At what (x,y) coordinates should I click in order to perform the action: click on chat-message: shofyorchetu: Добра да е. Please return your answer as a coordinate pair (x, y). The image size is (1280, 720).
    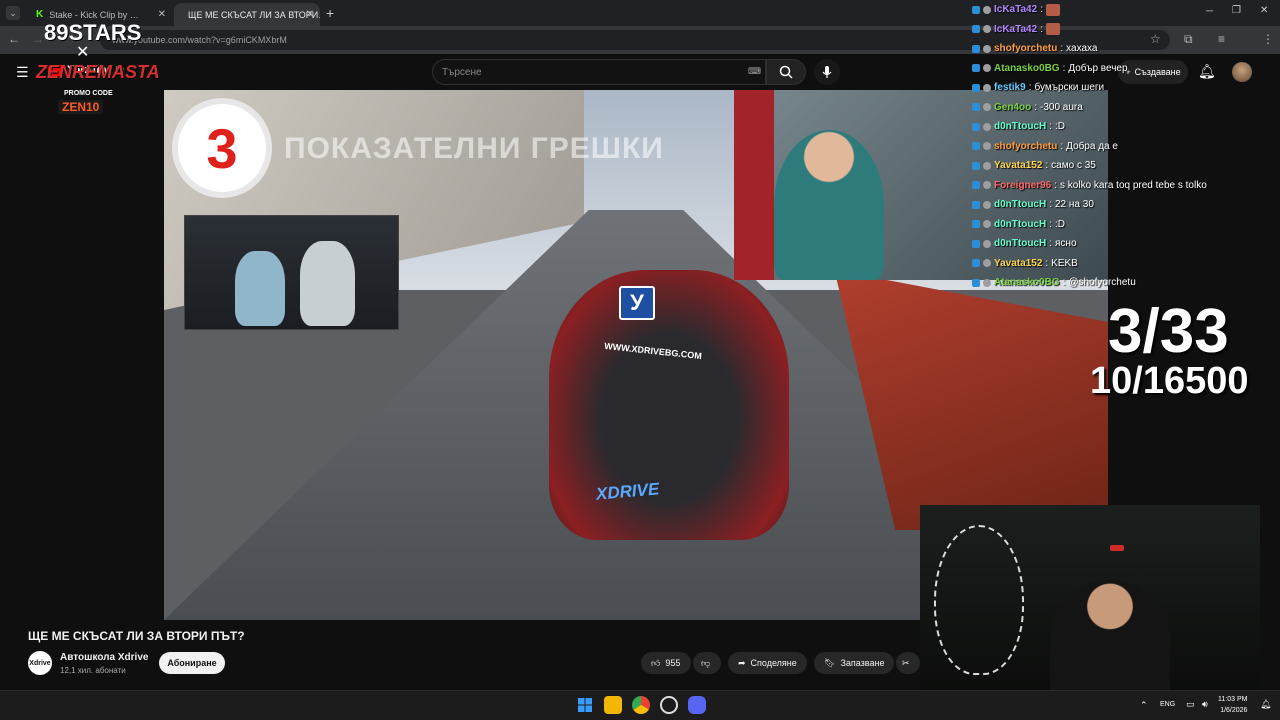
    Looking at the image, I should click on (1122, 147).